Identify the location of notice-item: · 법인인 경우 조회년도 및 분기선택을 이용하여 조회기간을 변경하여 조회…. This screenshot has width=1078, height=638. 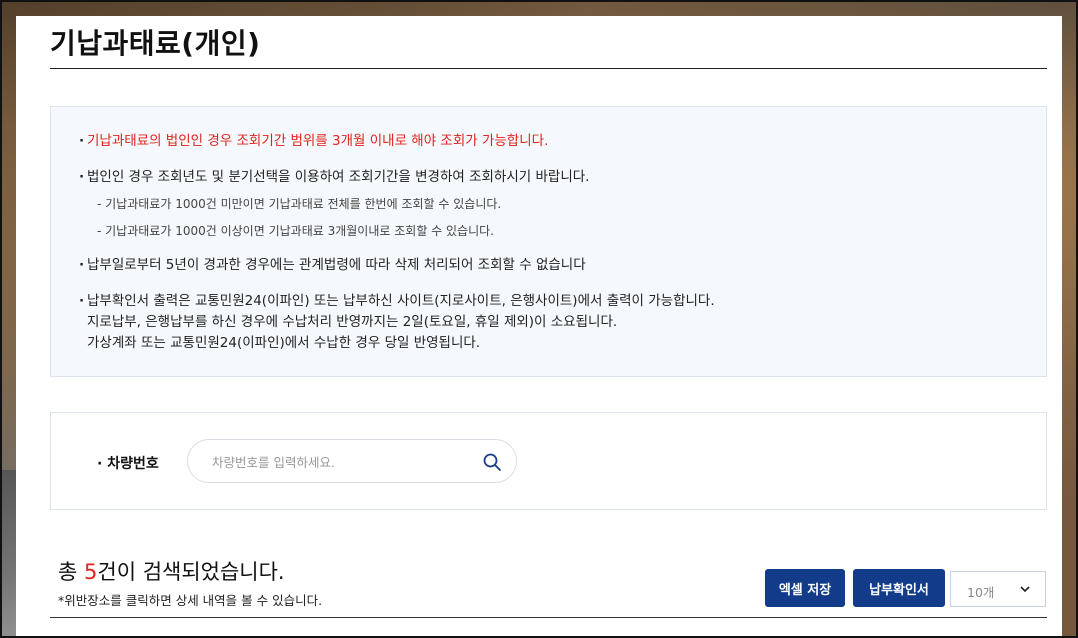
(334, 177).